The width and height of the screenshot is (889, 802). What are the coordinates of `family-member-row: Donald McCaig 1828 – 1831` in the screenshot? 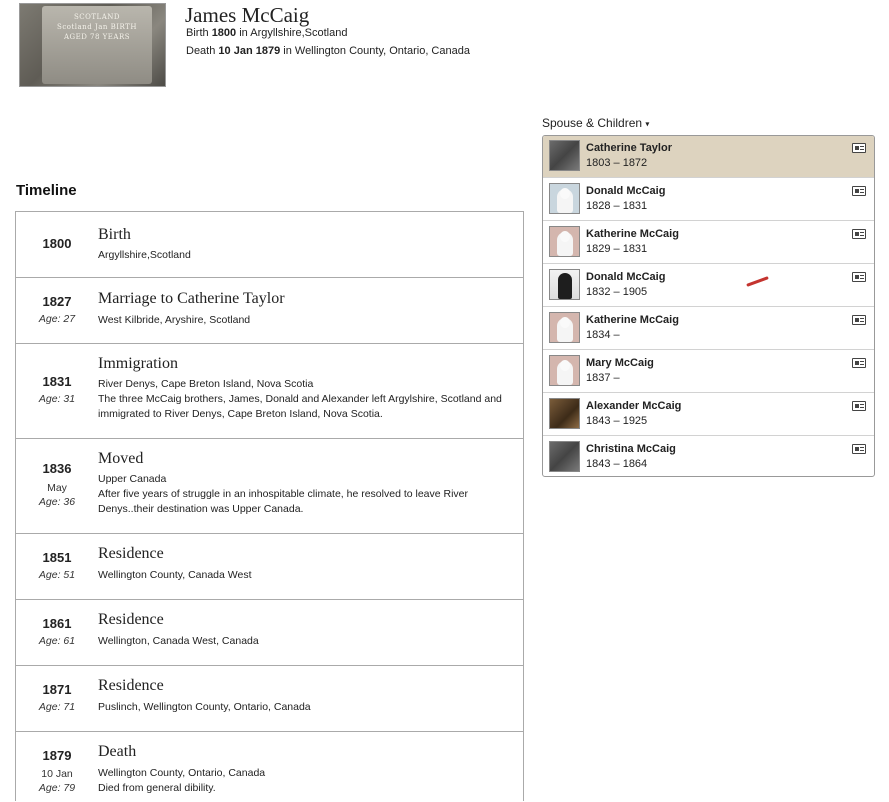 It's located at (708, 200).